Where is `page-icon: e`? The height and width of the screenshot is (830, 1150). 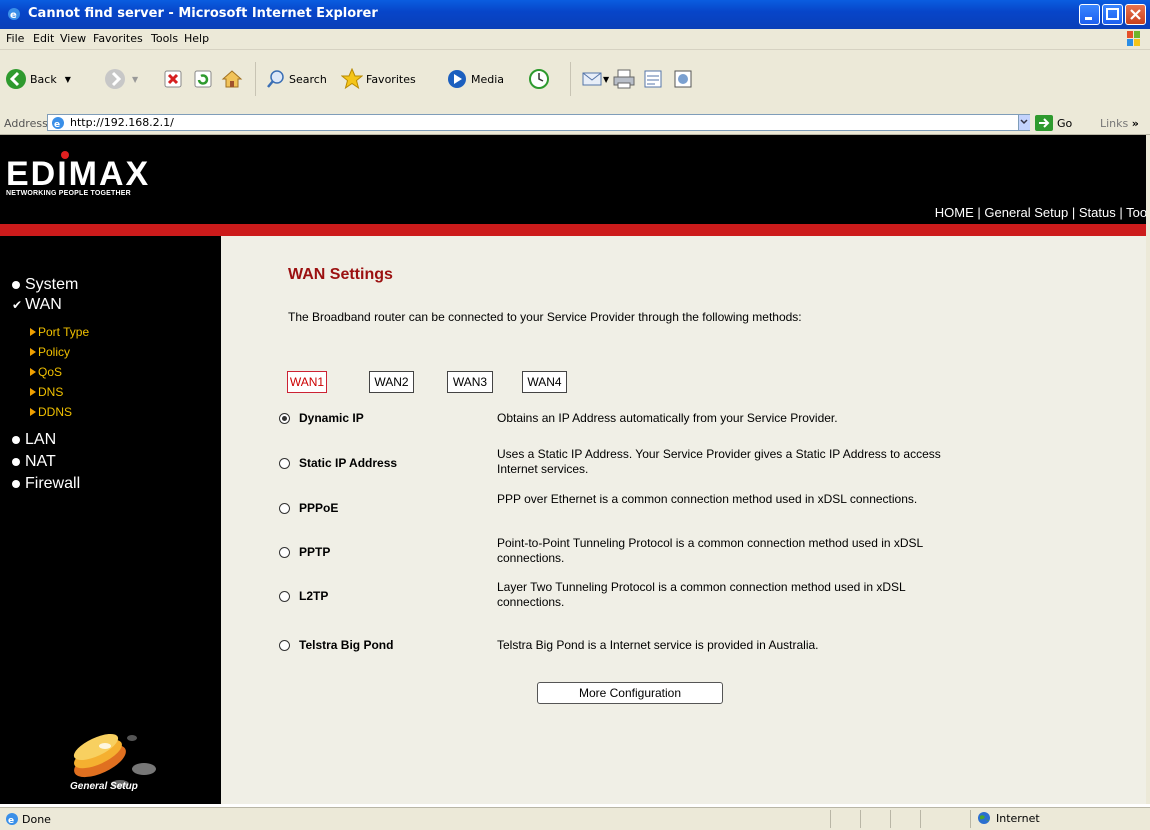 page-icon: e is located at coordinates (58, 123).